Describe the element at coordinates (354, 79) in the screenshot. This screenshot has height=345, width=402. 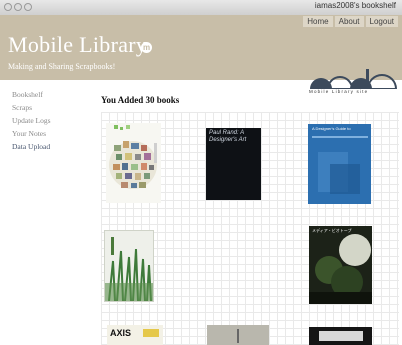
I see `library-logo-icon` at that location.